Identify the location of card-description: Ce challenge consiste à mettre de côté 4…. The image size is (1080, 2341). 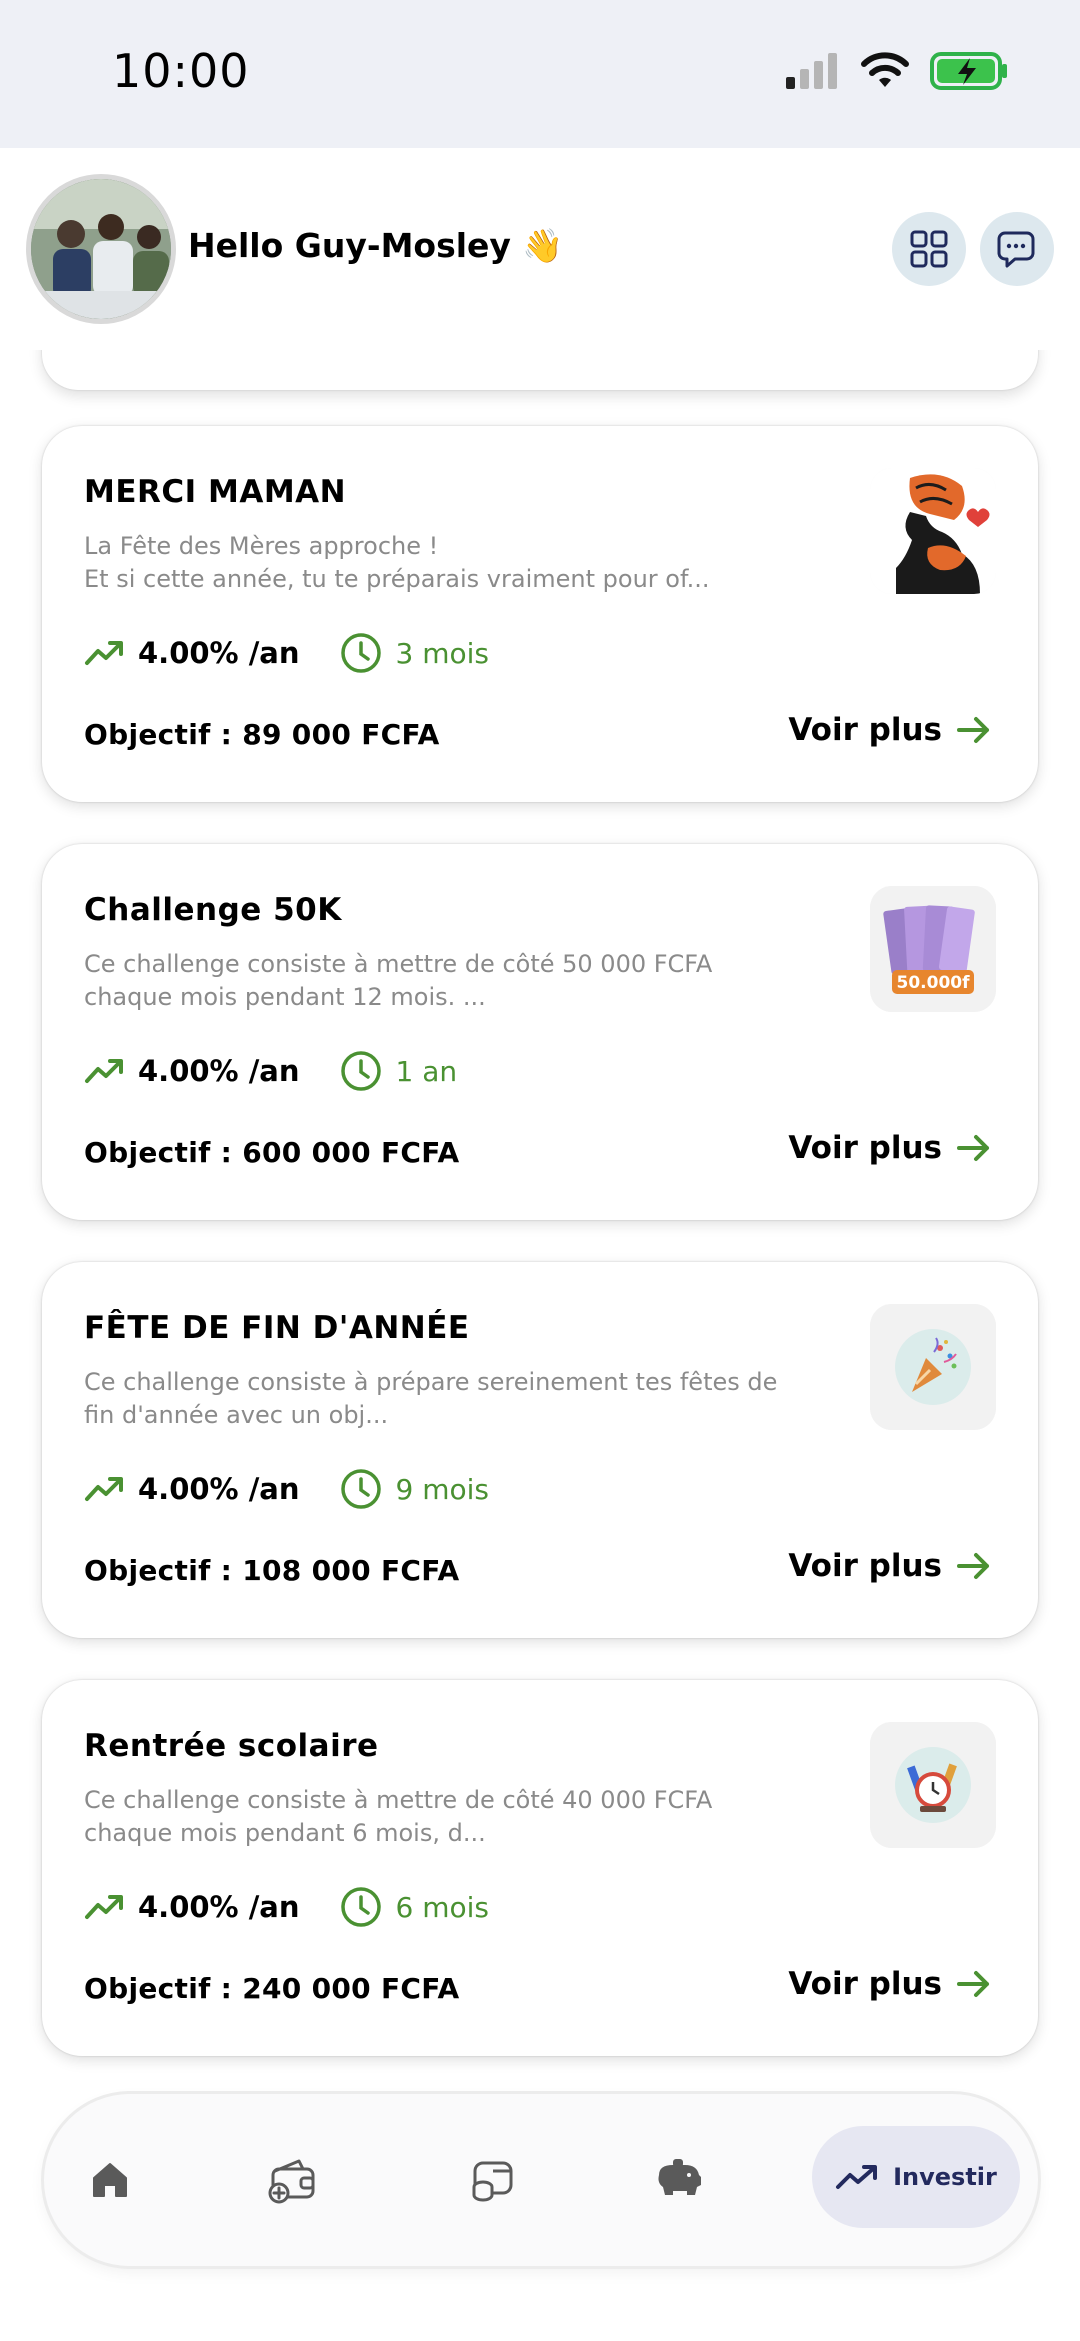
(398, 1816).